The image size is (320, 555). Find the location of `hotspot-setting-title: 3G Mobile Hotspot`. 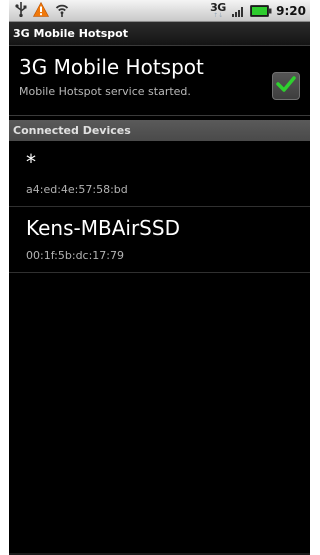

hotspot-setting-title: 3G Mobile Hotspot is located at coordinates (111, 67).